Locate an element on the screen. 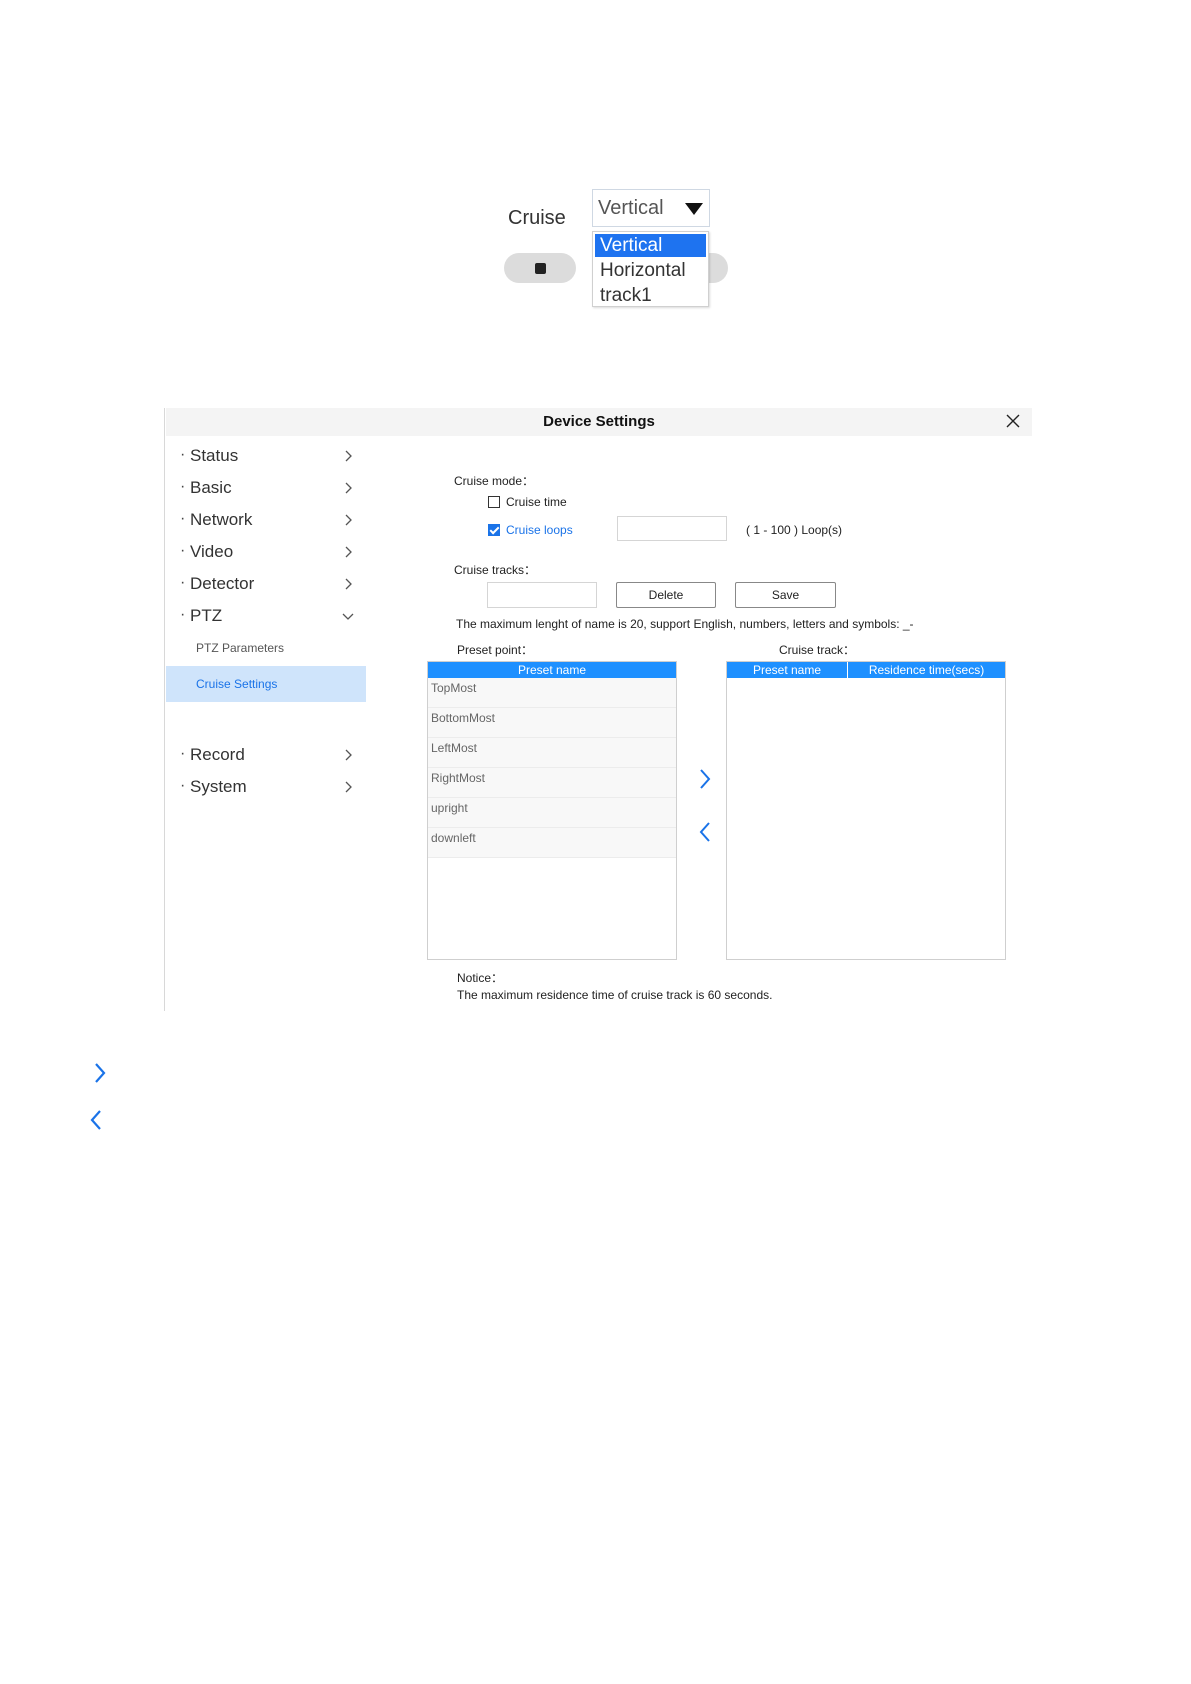 The width and height of the screenshot is (1191, 1684). preset-name: LeftMost is located at coordinates (454, 748).